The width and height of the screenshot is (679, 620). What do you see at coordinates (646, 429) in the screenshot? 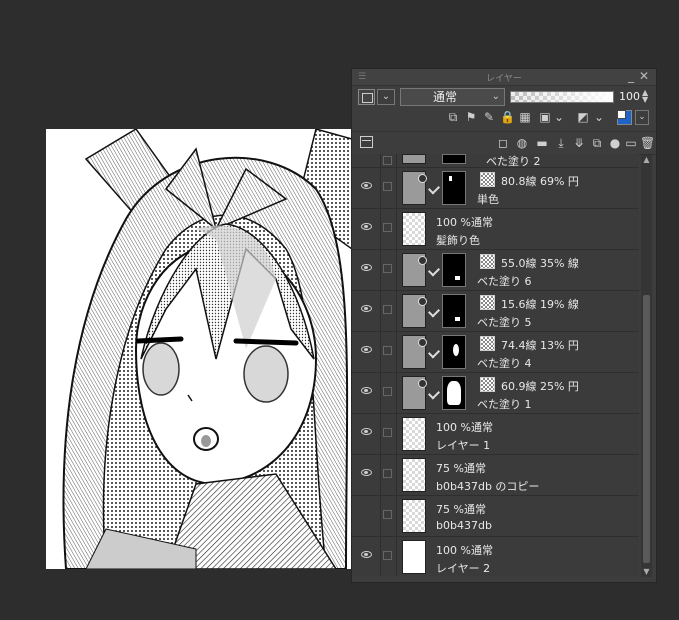
I see `scrollbar-thumb` at bounding box center [646, 429].